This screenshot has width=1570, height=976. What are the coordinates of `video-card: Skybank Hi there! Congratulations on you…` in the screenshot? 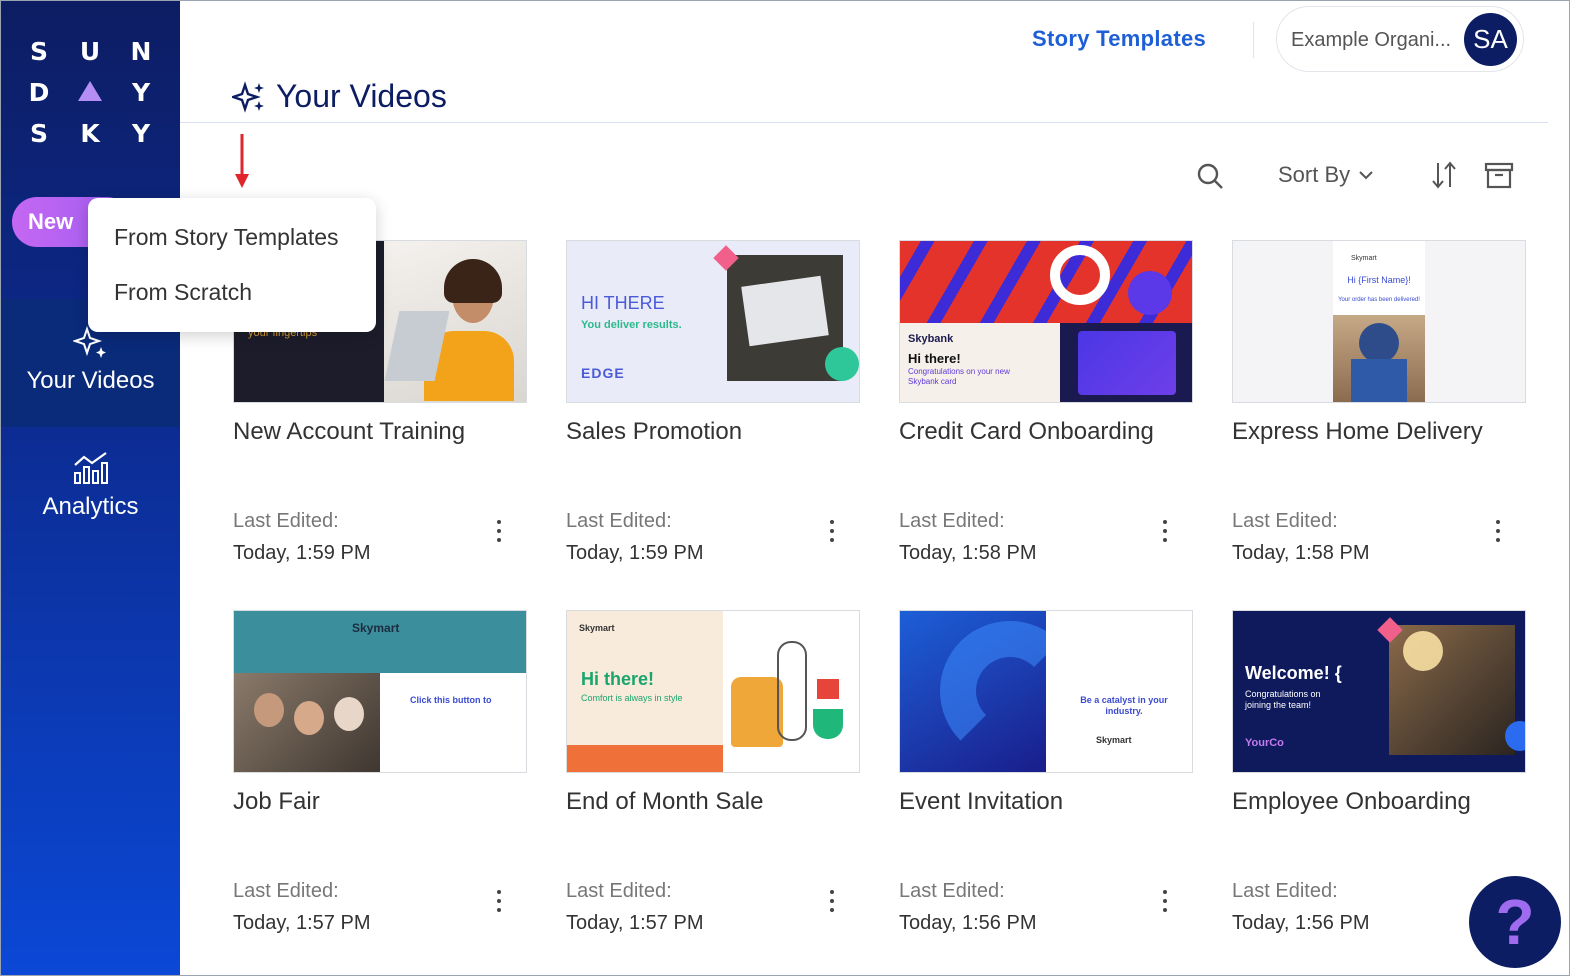 It's located at (1046, 405).